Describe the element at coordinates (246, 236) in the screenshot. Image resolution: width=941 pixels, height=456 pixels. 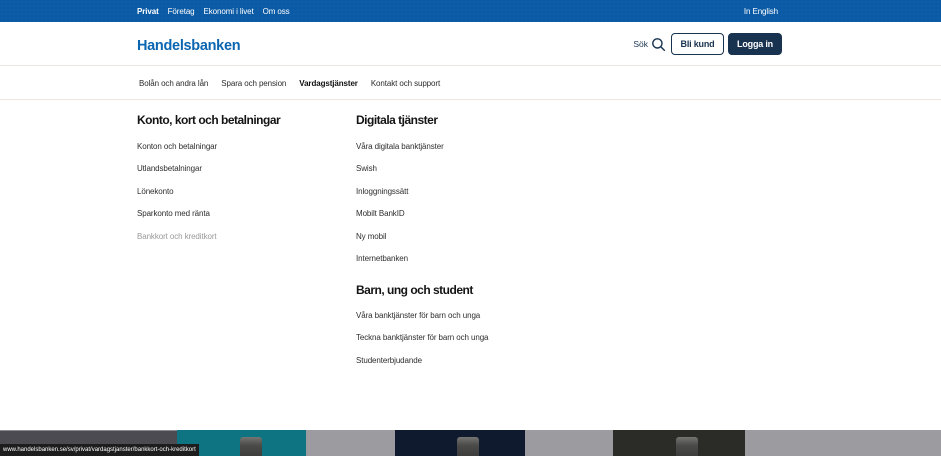
I see `menu-link-item: Bankkort och kreditkort` at that location.